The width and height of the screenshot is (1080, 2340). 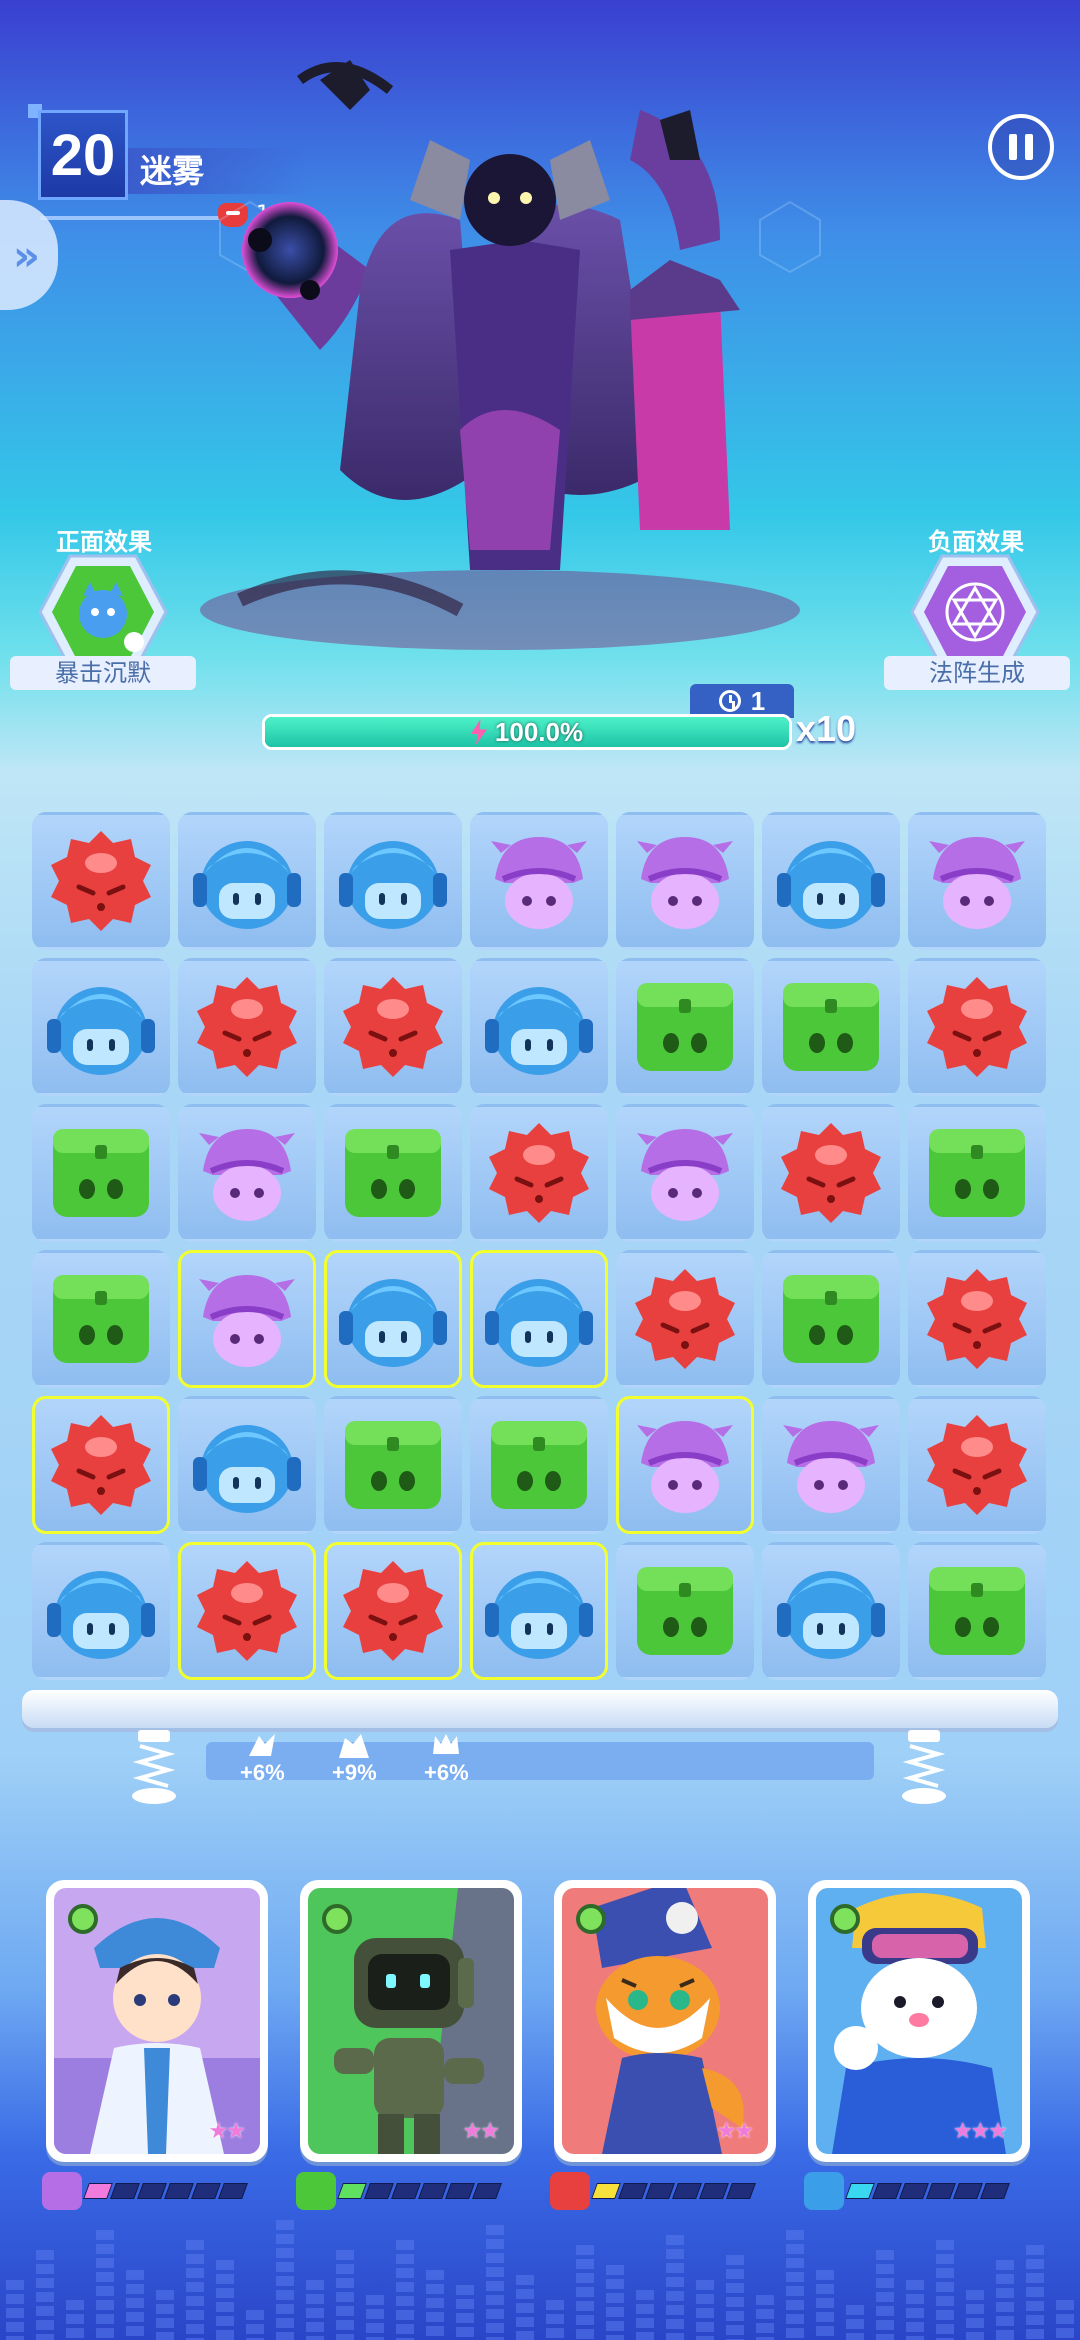 I want to click on pause-icon, so click(x=1013, y=147).